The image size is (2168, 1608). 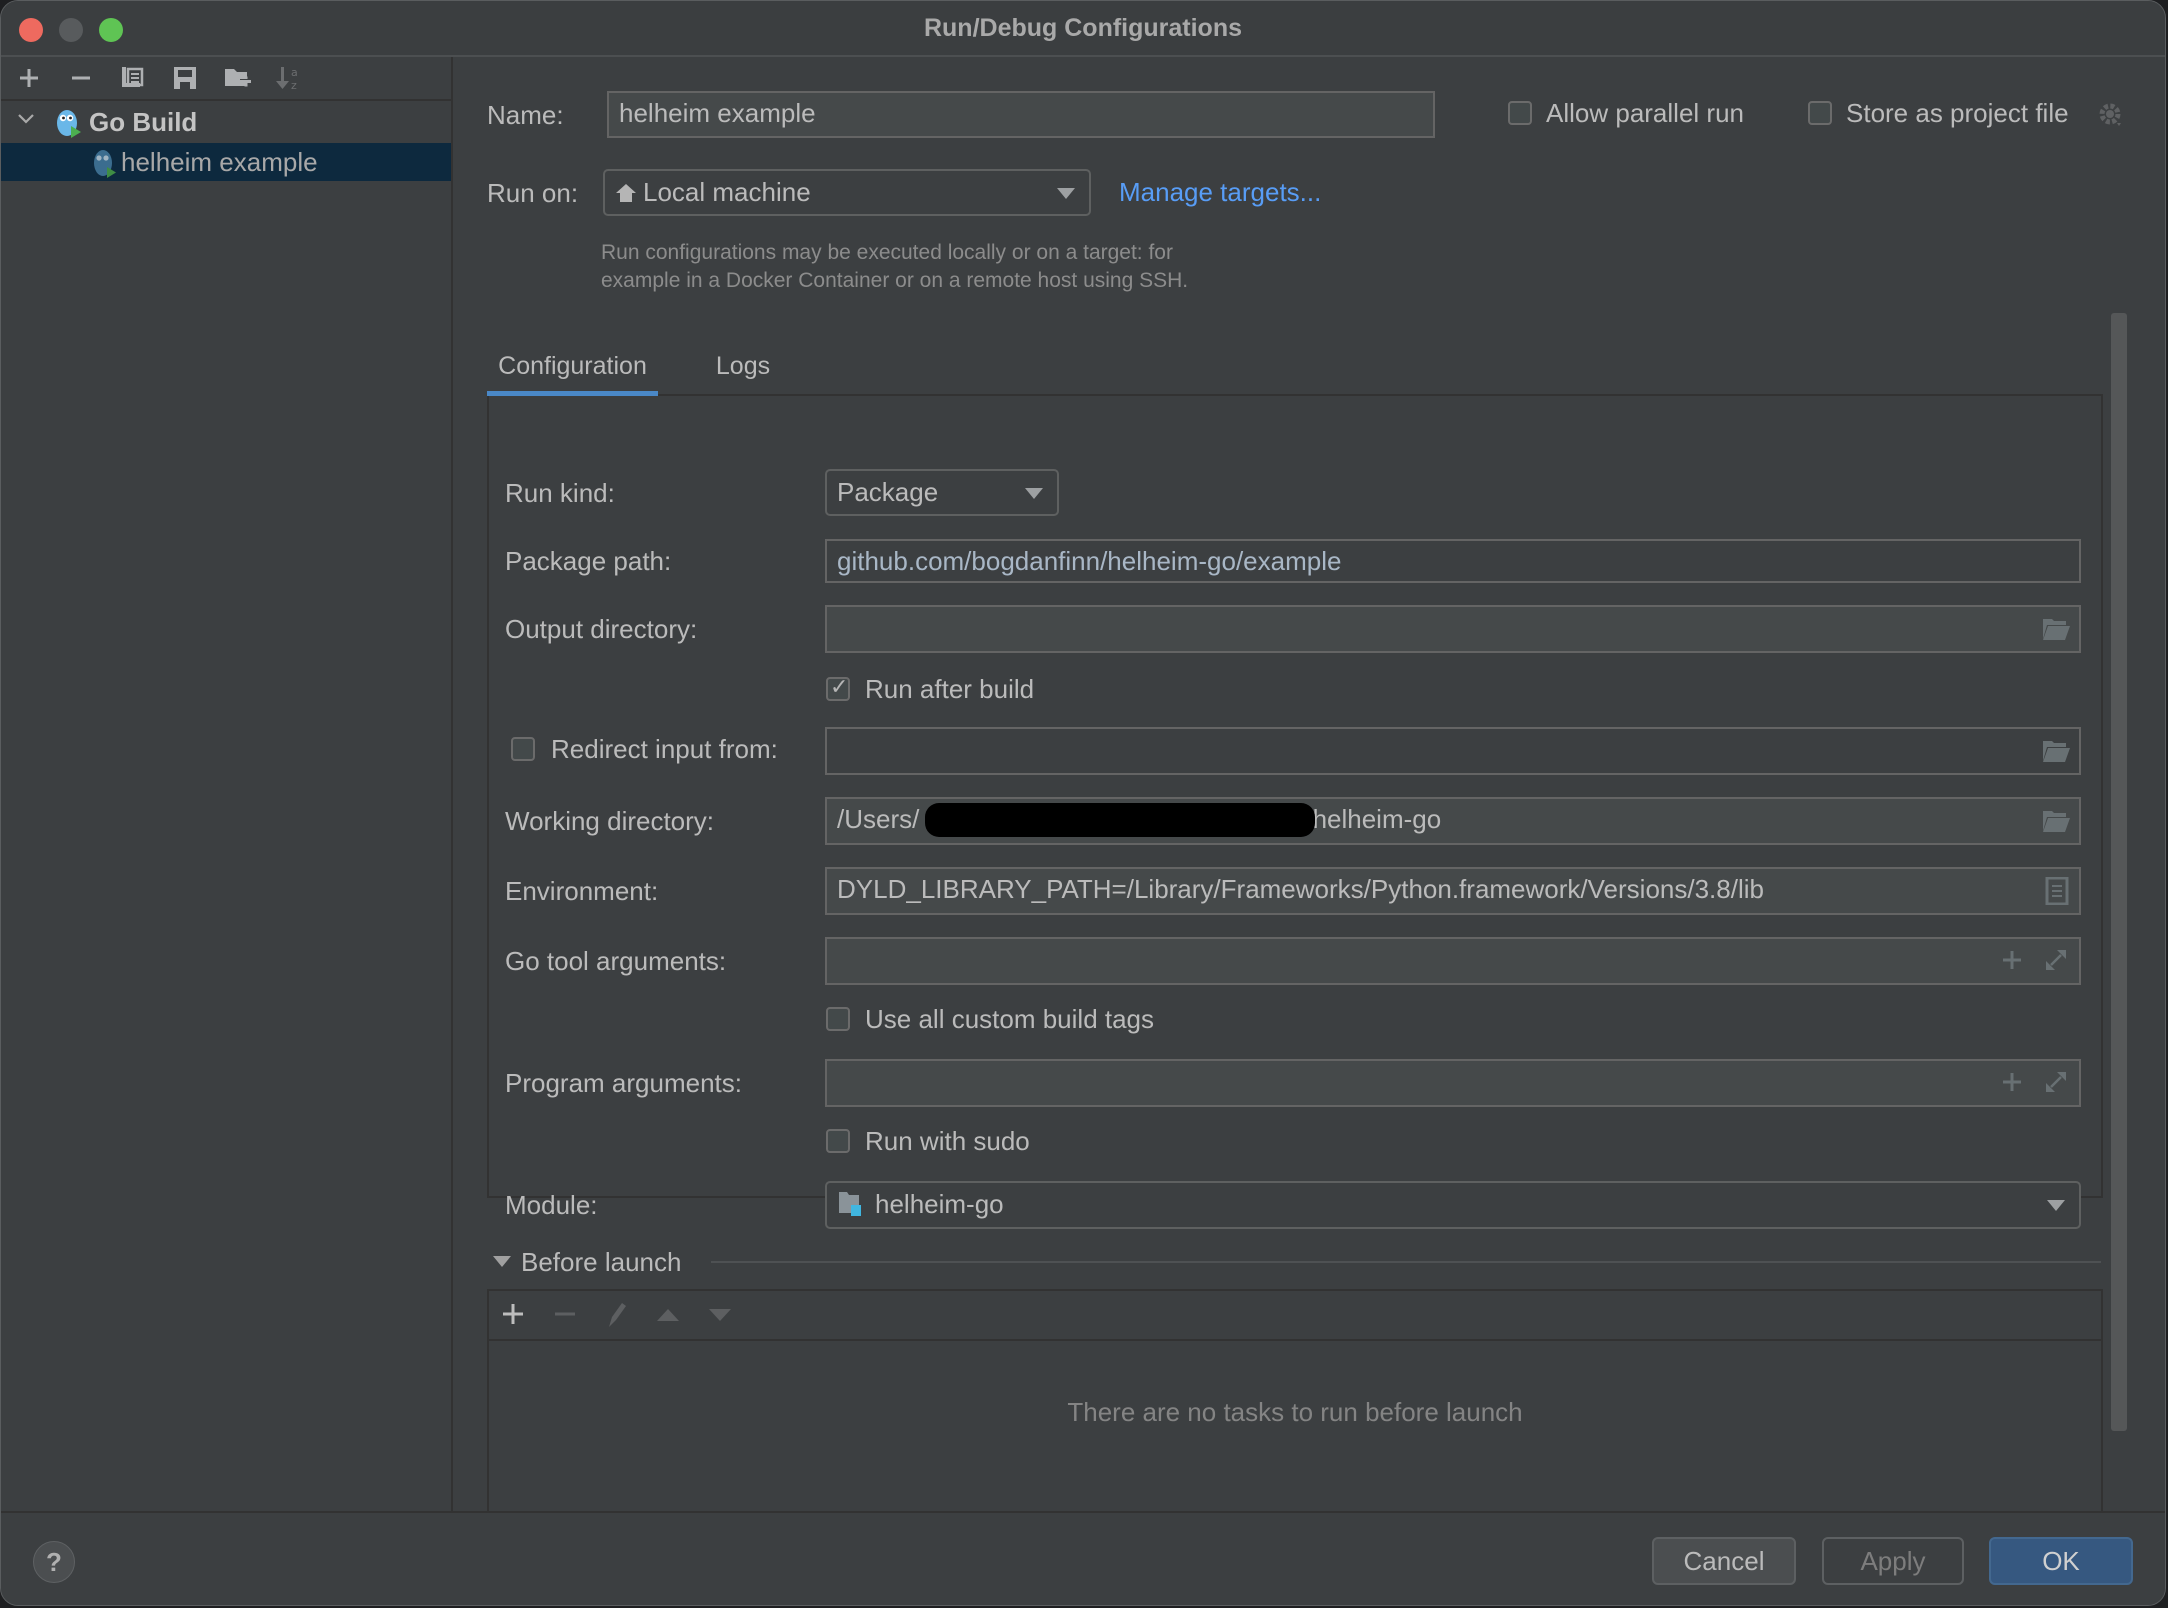 What do you see at coordinates (1957, 113) in the screenshot?
I see `store-as-project-file-label: Store as project file` at bounding box center [1957, 113].